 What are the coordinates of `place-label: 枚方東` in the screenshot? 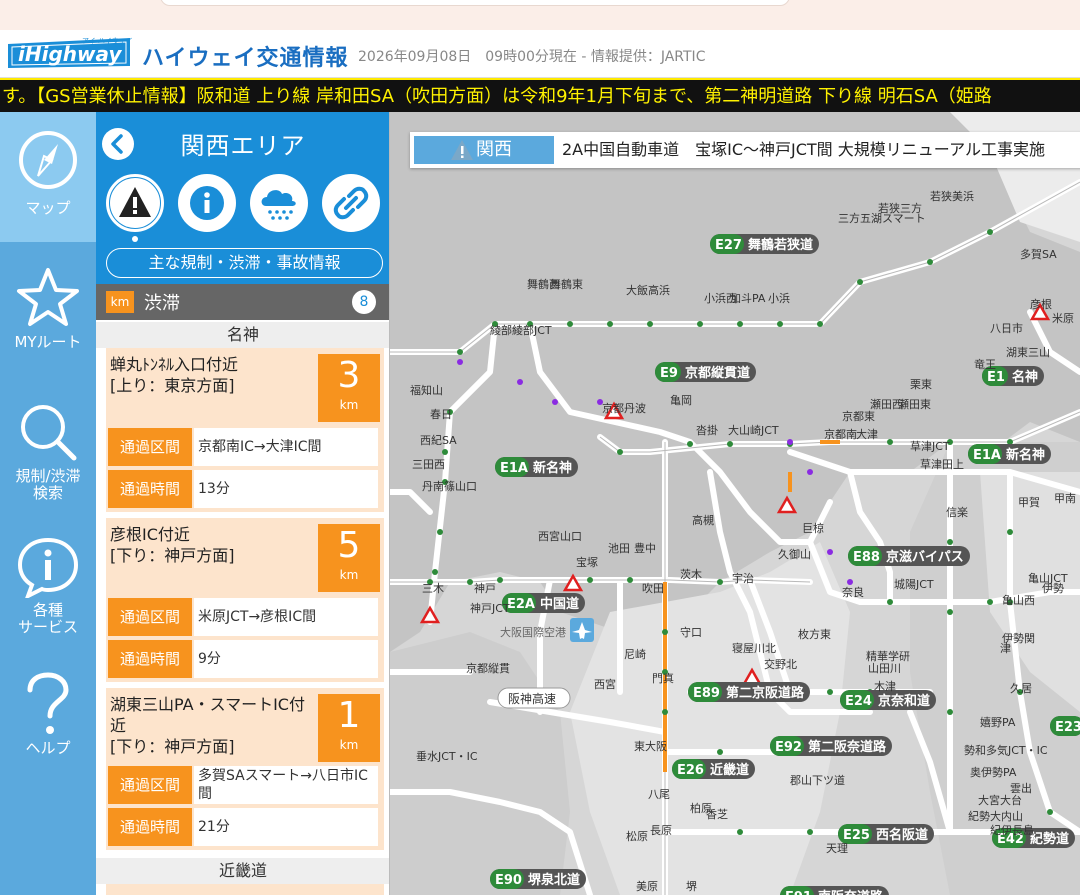 It's located at (814, 634).